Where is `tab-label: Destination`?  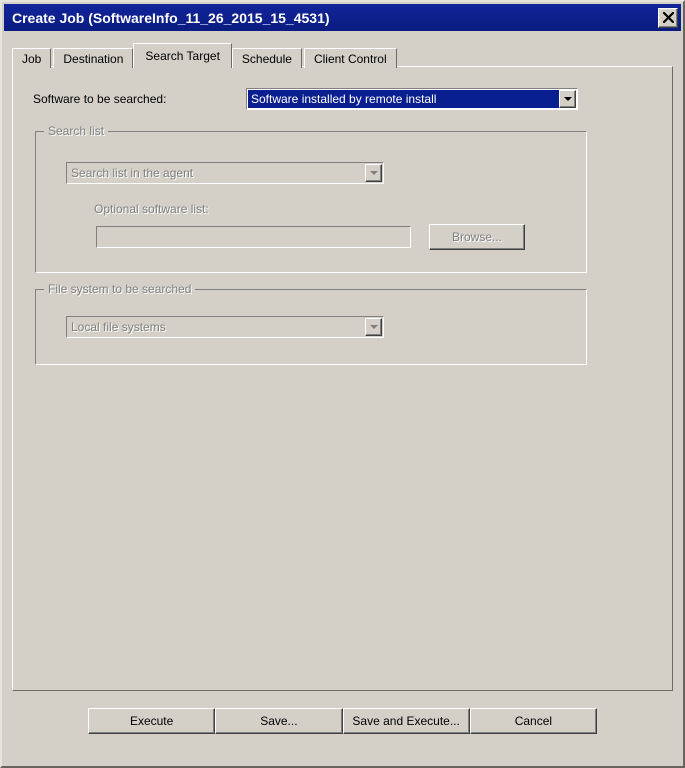
tab-label: Destination is located at coordinates (93, 58).